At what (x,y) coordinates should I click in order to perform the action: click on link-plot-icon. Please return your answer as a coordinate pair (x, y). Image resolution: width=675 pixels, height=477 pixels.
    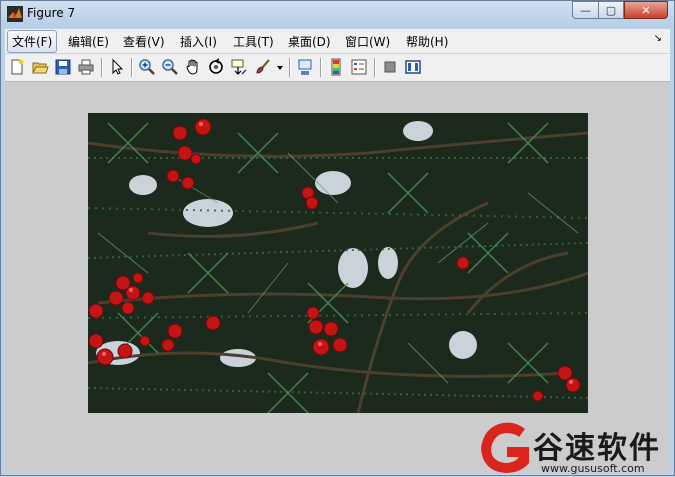
    Looking at the image, I should click on (305, 67).